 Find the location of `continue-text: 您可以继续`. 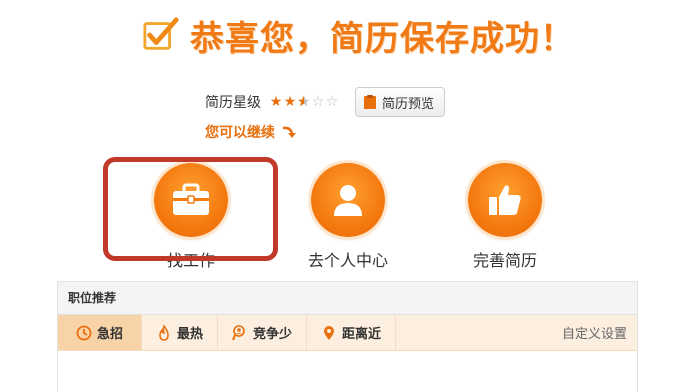

continue-text: 您可以继续 is located at coordinates (240, 133).